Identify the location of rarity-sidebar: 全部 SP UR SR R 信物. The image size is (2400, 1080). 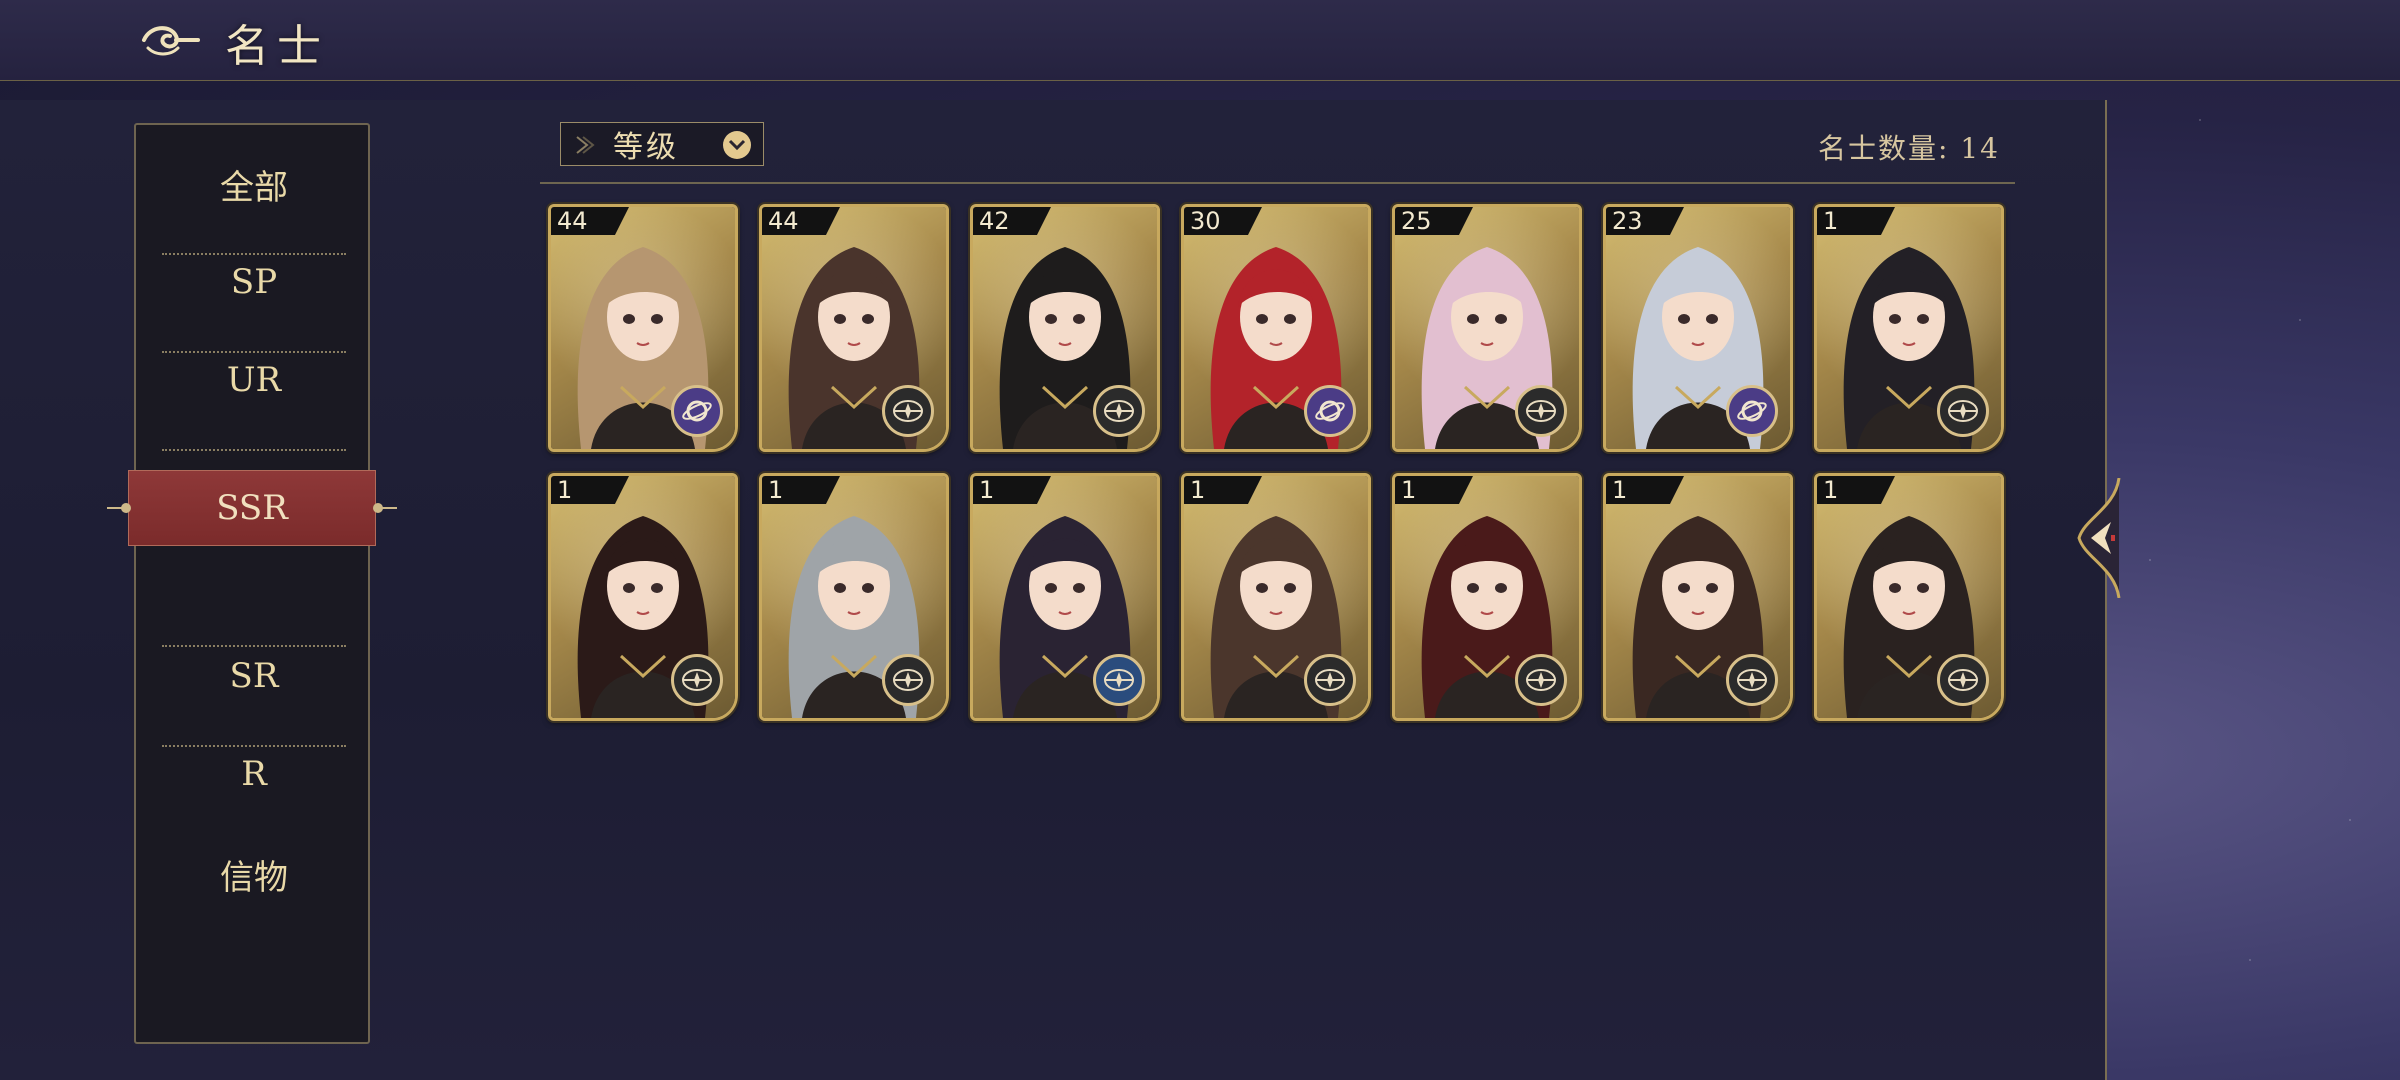
(252, 583).